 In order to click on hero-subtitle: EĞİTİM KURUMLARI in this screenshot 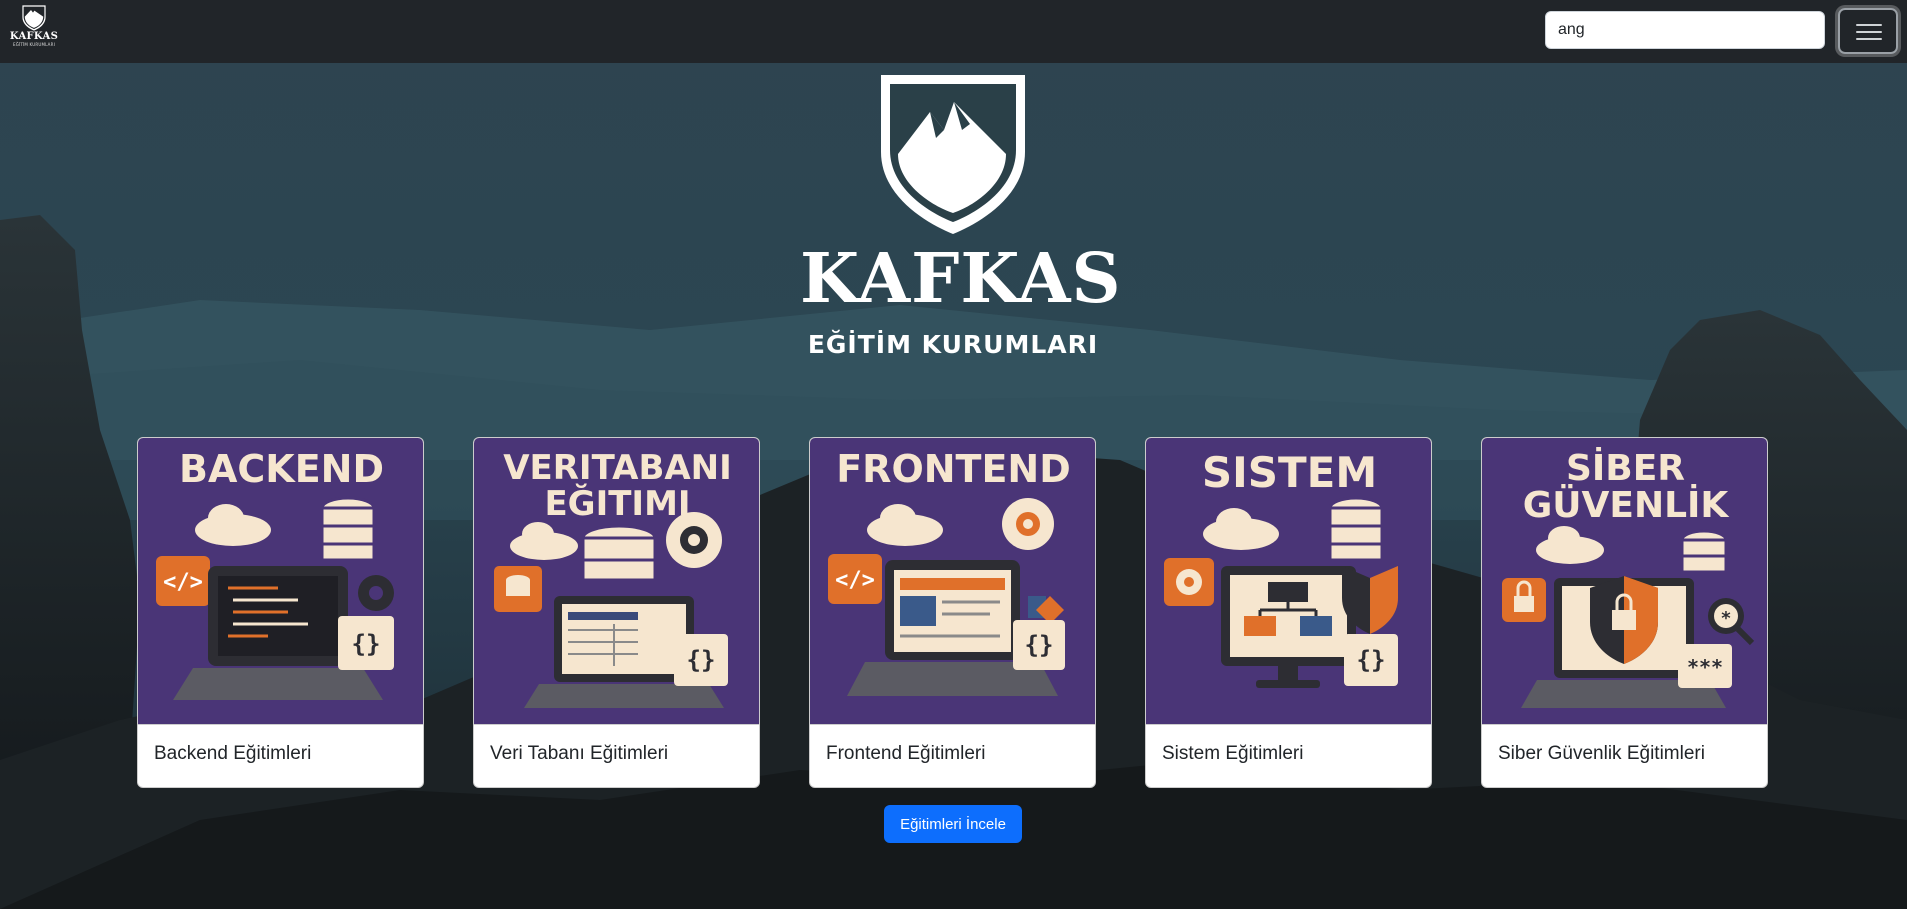, I will do `click(953, 344)`.